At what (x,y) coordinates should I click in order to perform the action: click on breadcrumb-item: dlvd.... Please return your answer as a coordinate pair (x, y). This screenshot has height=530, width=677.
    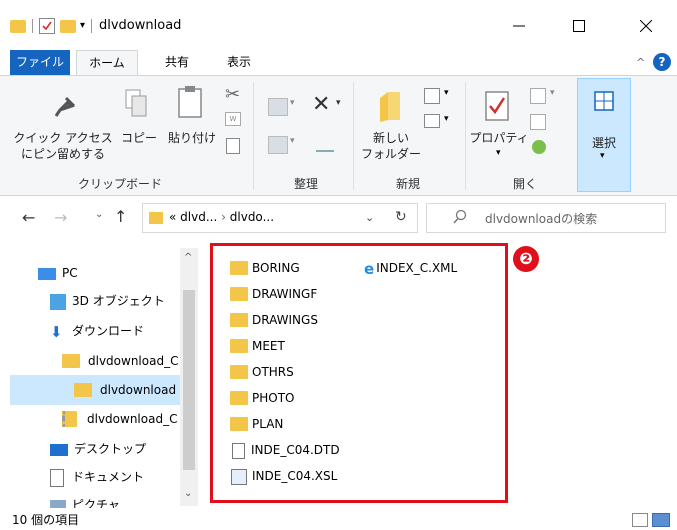
    Looking at the image, I should click on (198, 217).